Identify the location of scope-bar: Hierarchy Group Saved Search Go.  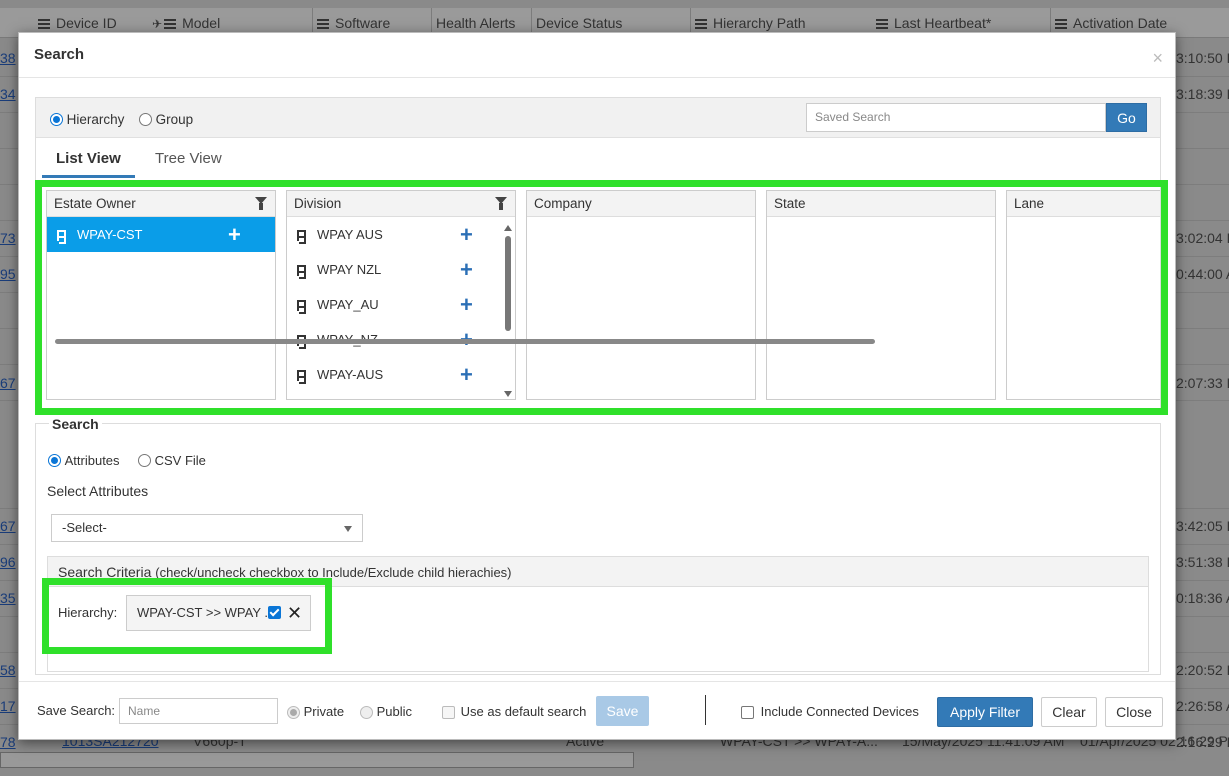
(598, 118).